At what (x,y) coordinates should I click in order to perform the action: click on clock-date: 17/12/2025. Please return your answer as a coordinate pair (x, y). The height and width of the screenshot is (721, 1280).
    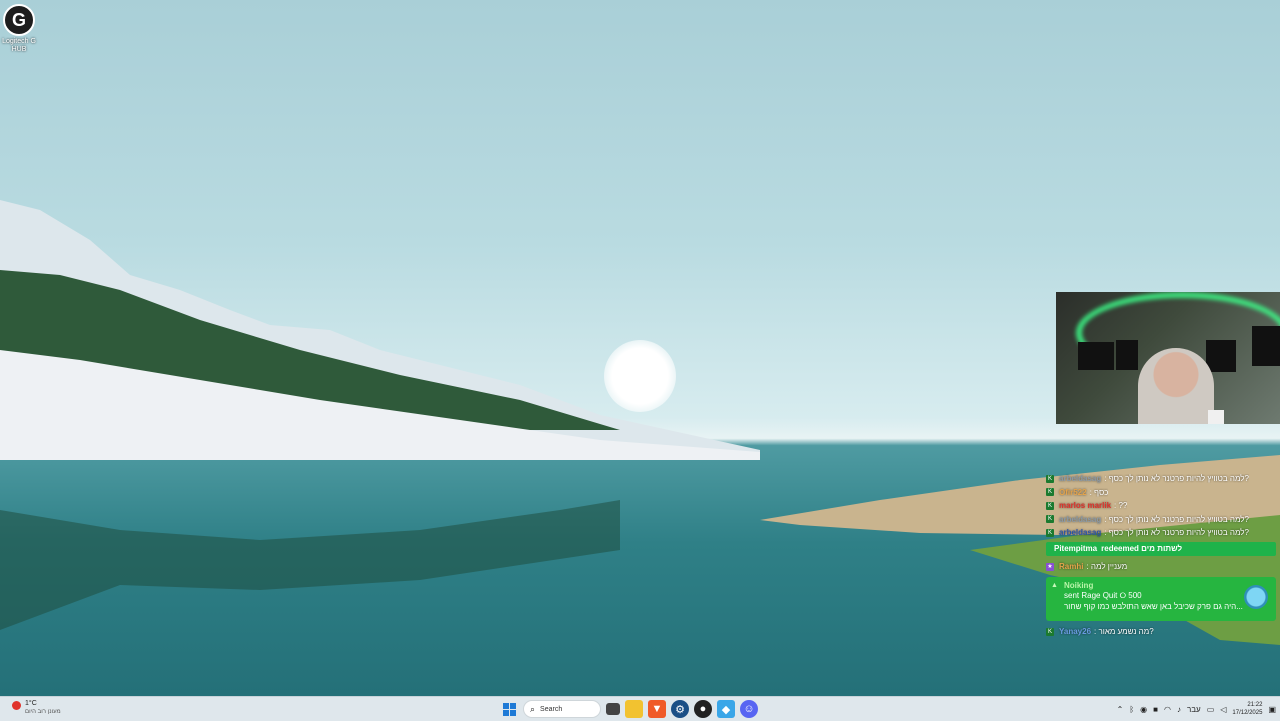
    Looking at the image, I should click on (1247, 713).